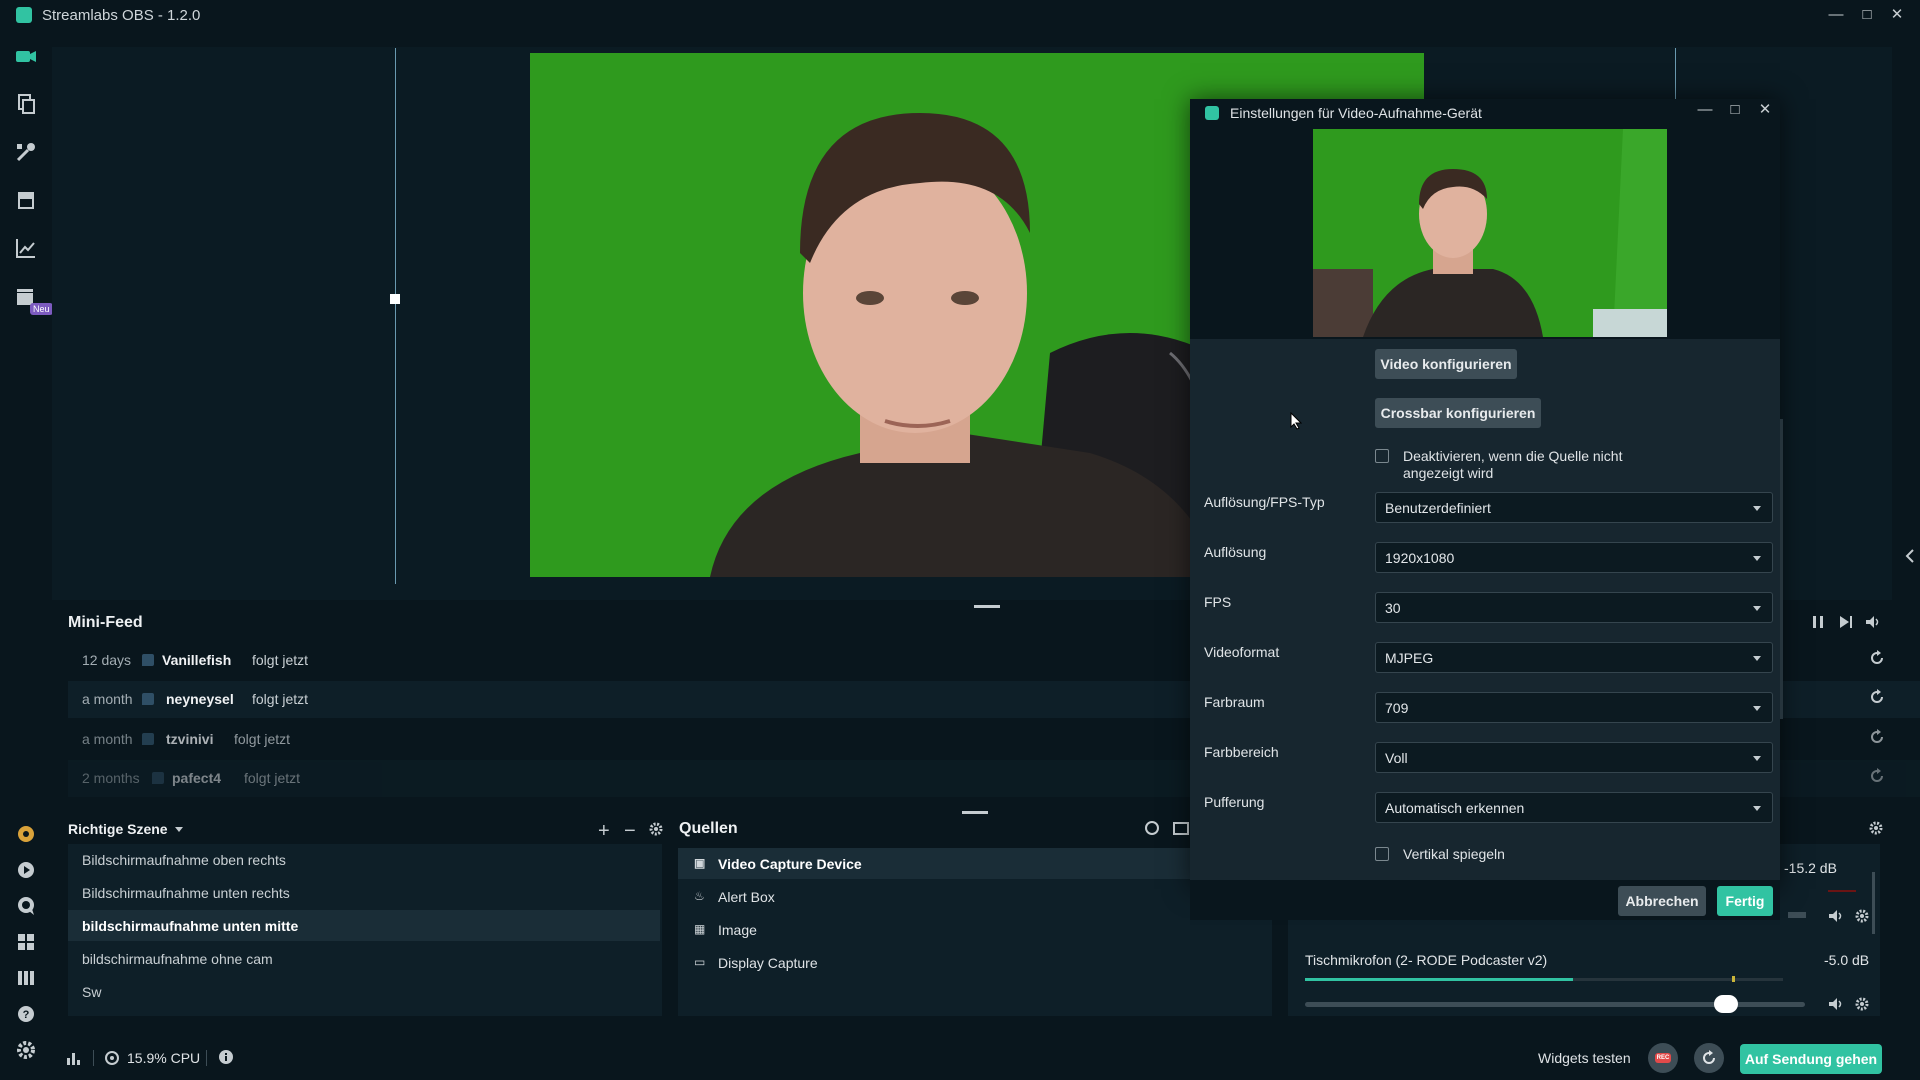  Describe the element at coordinates (1574, 557) in the screenshot. I see `resolution-select: 1920x1080` at that location.